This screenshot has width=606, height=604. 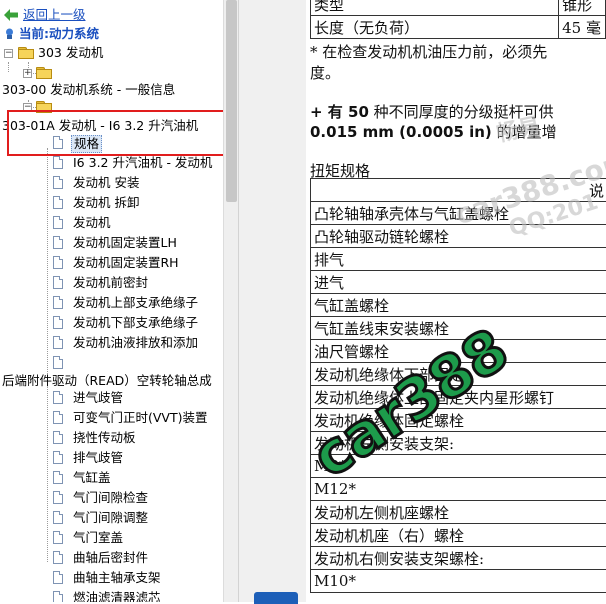 What do you see at coordinates (9, 34) in the screenshot?
I see `location-icon` at bounding box center [9, 34].